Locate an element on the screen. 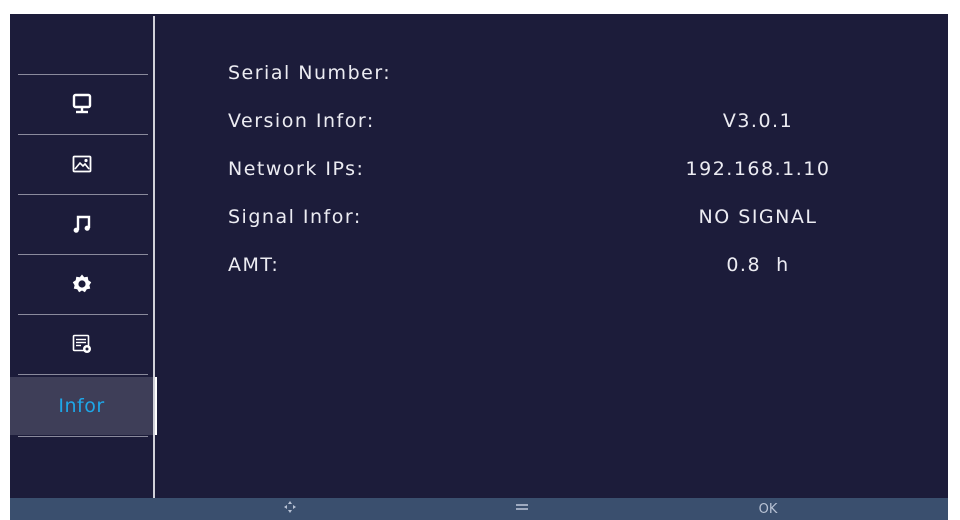  sidebar-item-settings is located at coordinates (81, 284).